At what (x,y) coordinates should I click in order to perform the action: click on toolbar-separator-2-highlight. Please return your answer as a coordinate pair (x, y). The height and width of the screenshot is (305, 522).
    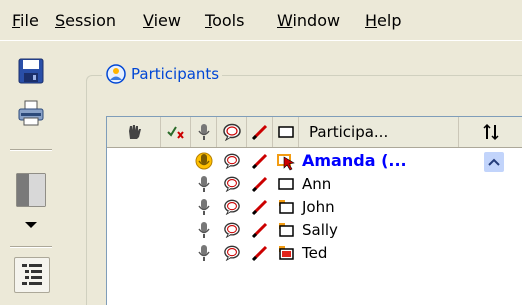
    Looking at the image, I should click on (31, 247).